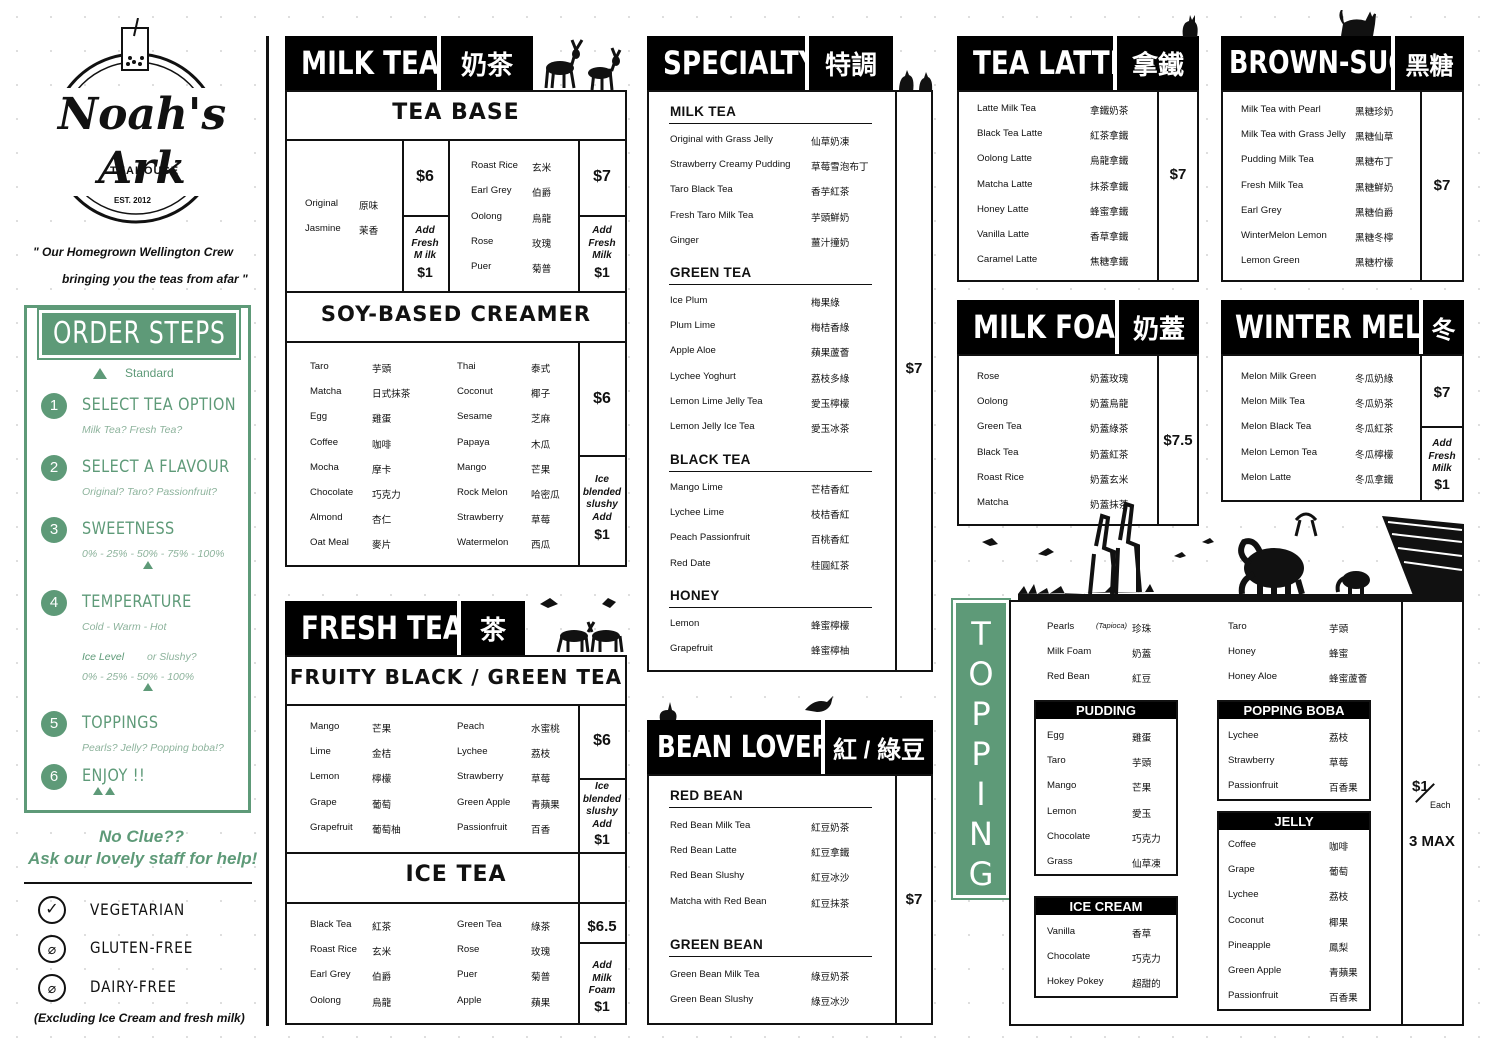 The image size is (1500, 1061). What do you see at coordinates (602, 903) in the screenshot?
I see `ice-tea-rule-b` at bounding box center [602, 903].